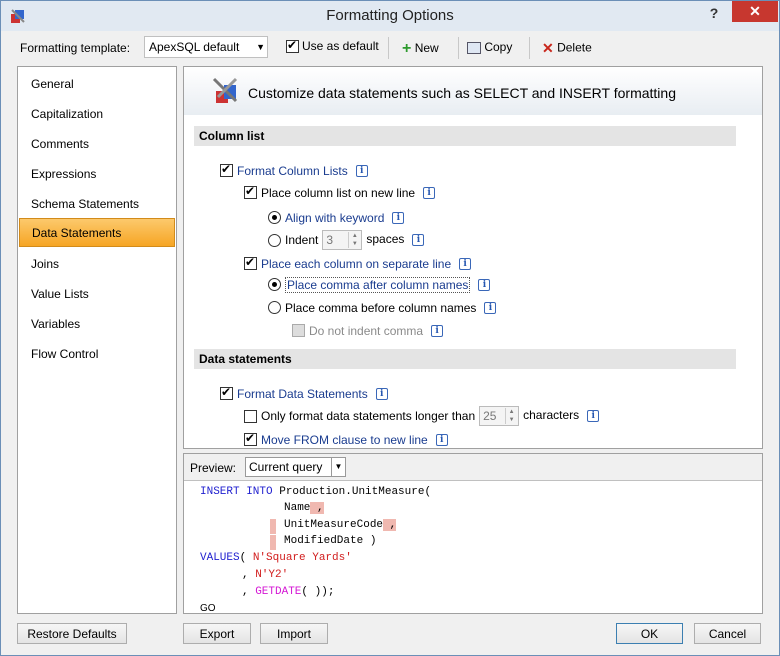 The height and width of the screenshot is (656, 780). I want to click on use-as-default-checkbox: Use as default, so click(332, 46).